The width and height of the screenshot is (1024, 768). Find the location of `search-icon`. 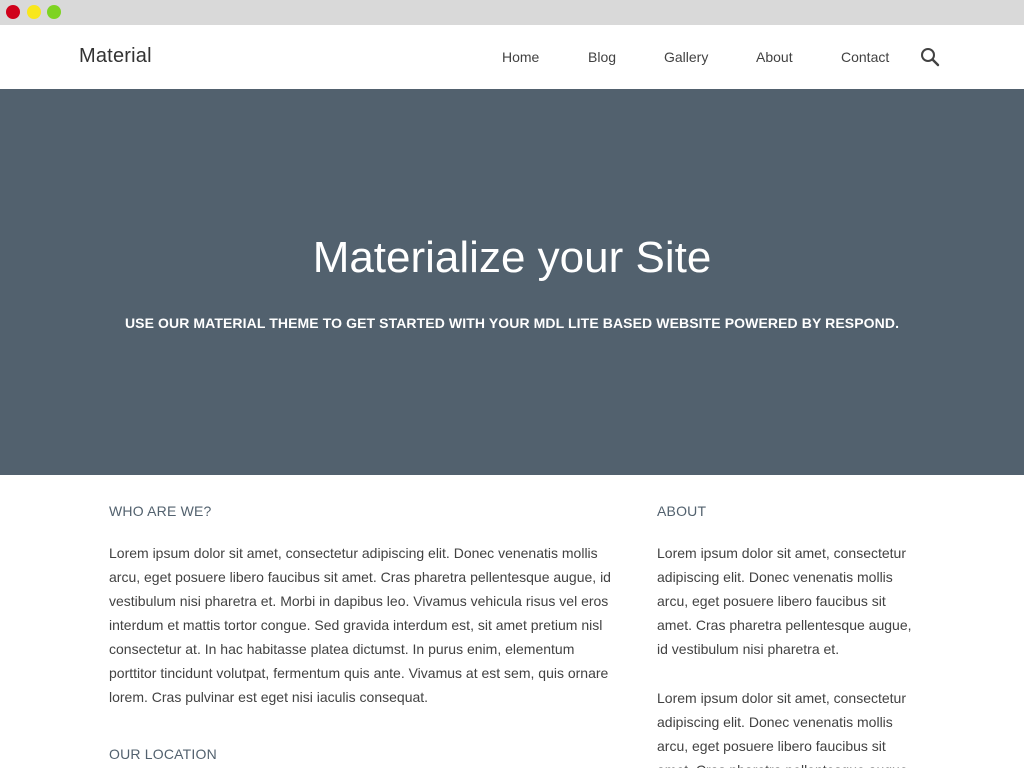

search-icon is located at coordinates (930, 57).